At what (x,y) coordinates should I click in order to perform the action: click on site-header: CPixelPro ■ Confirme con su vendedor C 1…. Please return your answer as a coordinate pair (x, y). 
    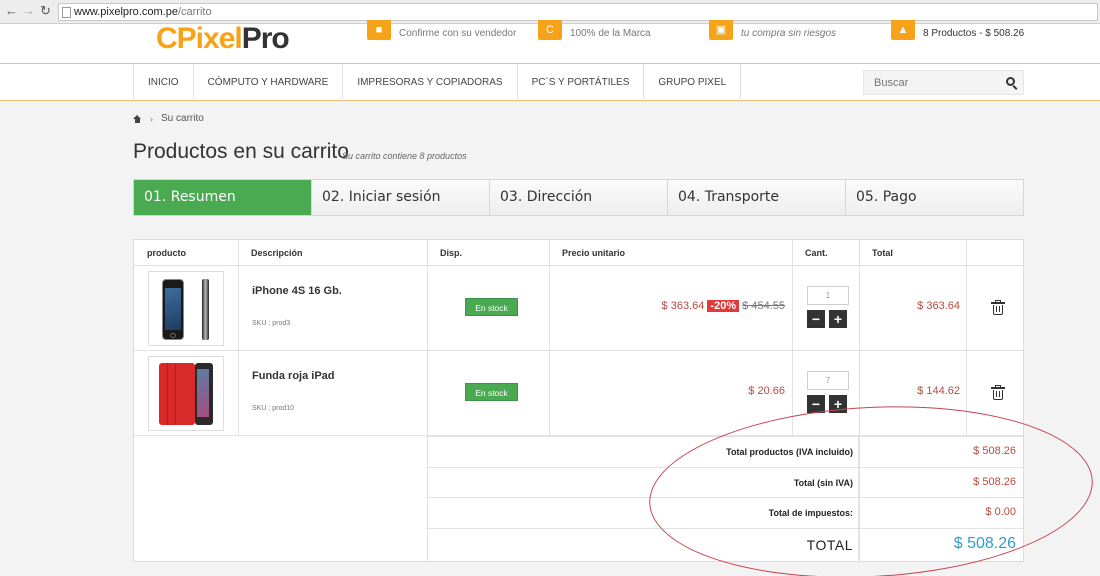
    Looking at the image, I should click on (550, 42).